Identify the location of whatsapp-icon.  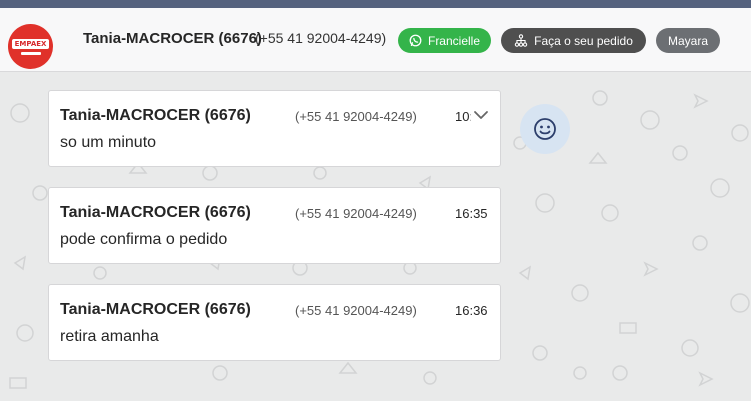
(415, 40).